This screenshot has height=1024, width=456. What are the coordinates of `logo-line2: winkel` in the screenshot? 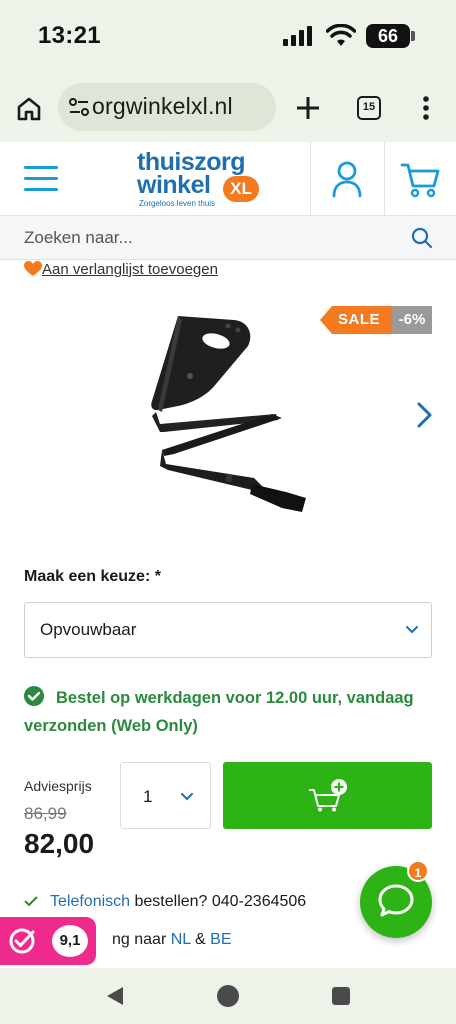 It's located at (174, 185).